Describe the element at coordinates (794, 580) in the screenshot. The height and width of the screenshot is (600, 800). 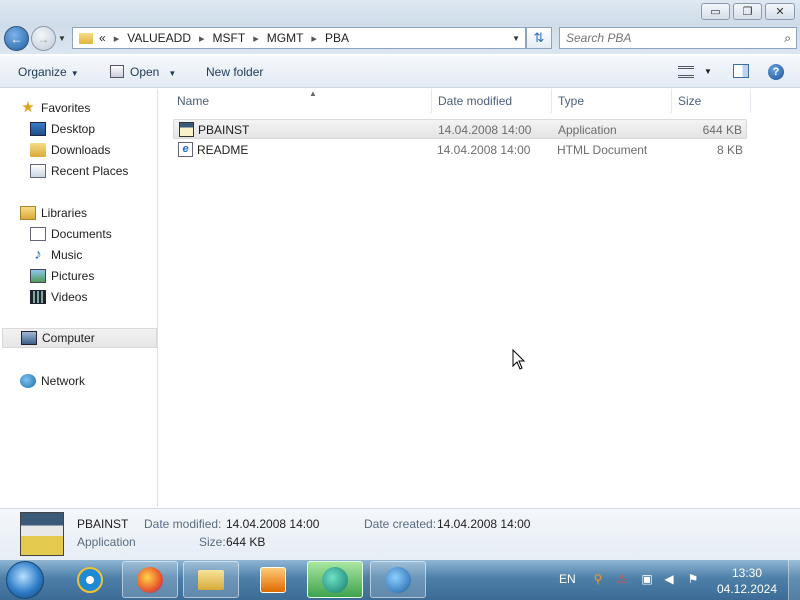
I see `show-desktop-button` at that location.